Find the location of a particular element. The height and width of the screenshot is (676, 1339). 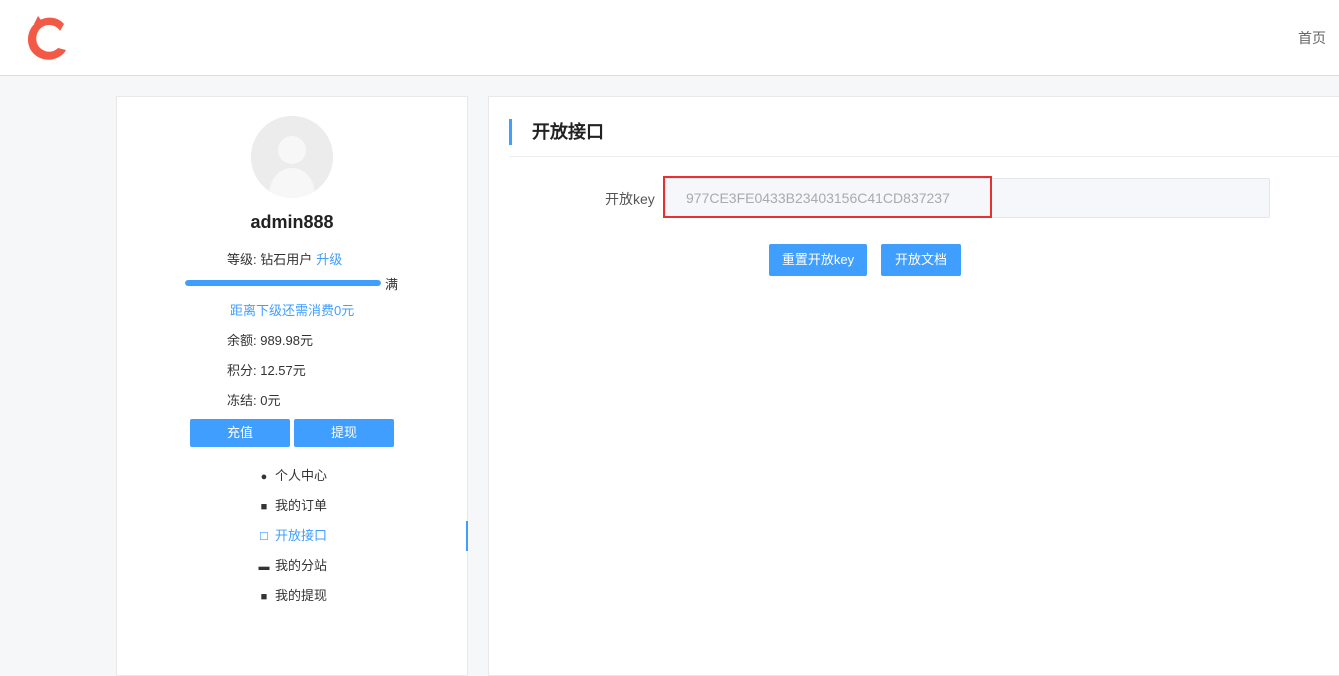

menu-item-open-api: ☐ 开放接口 is located at coordinates (292, 536).